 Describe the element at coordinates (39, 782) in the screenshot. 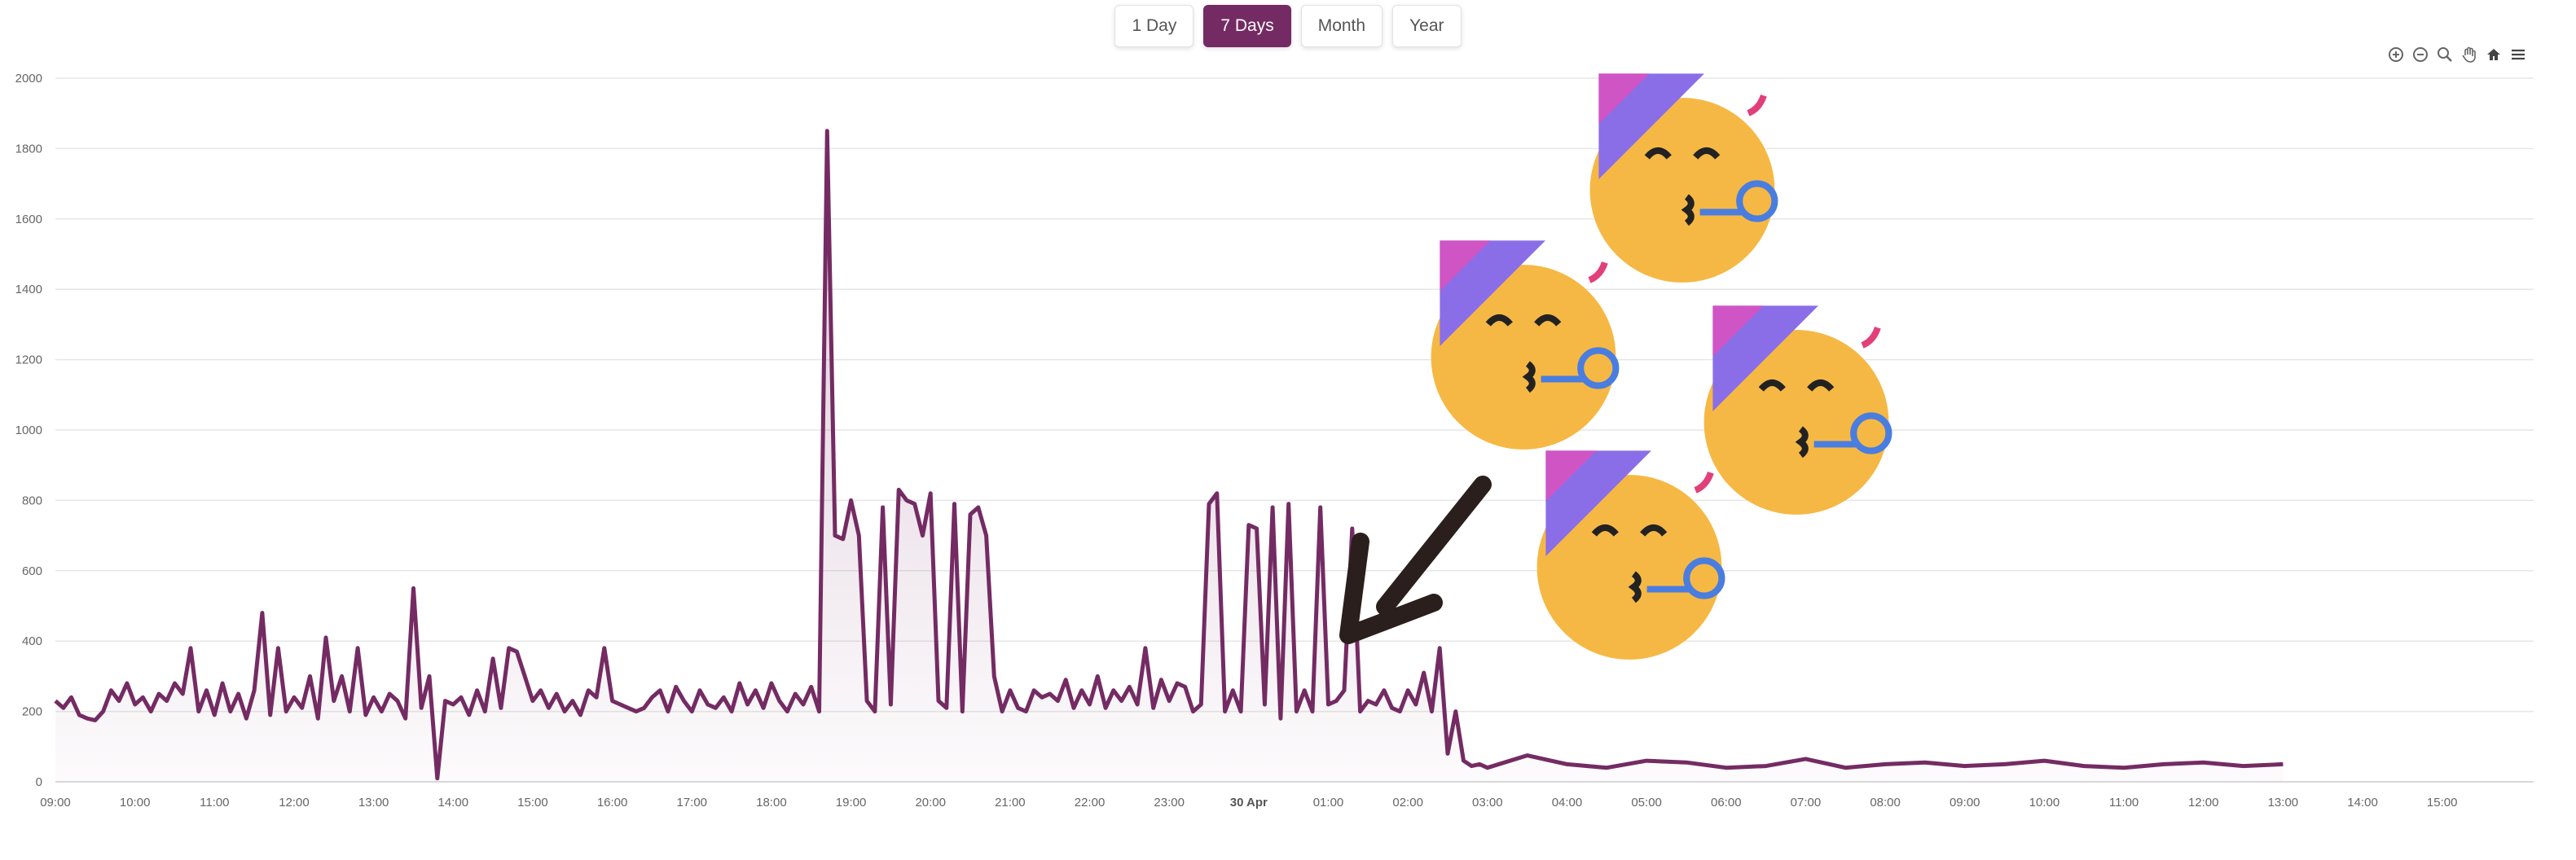

I see `y-tick-label: 0` at that location.